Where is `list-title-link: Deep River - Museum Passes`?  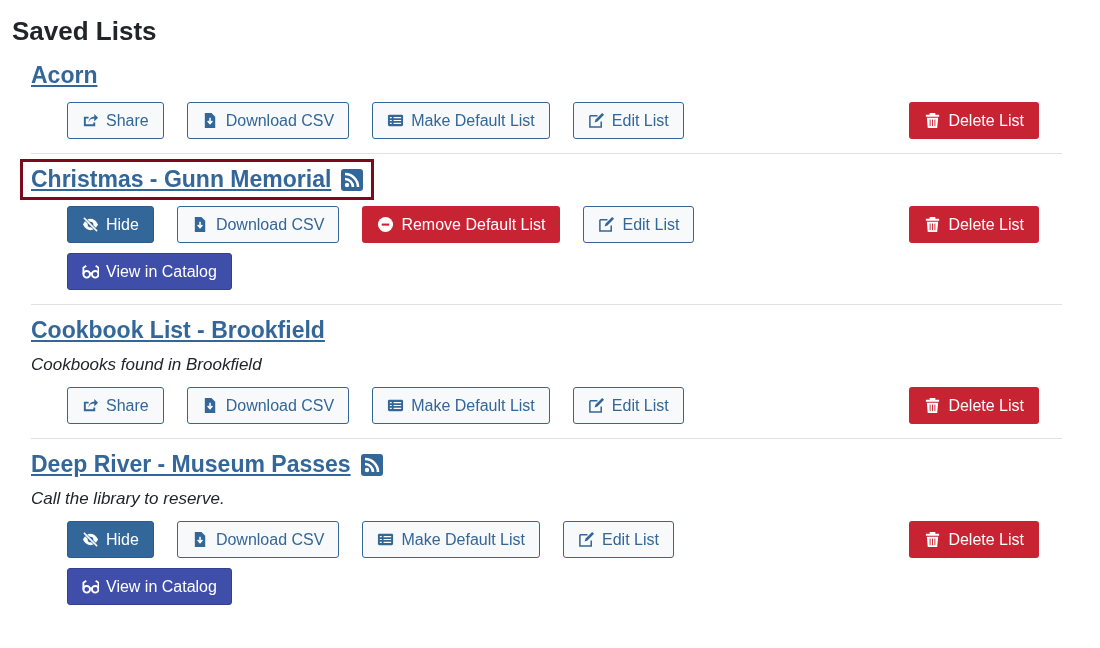
list-title-link: Deep River - Museum Passes is located at coordinates (191, 464).